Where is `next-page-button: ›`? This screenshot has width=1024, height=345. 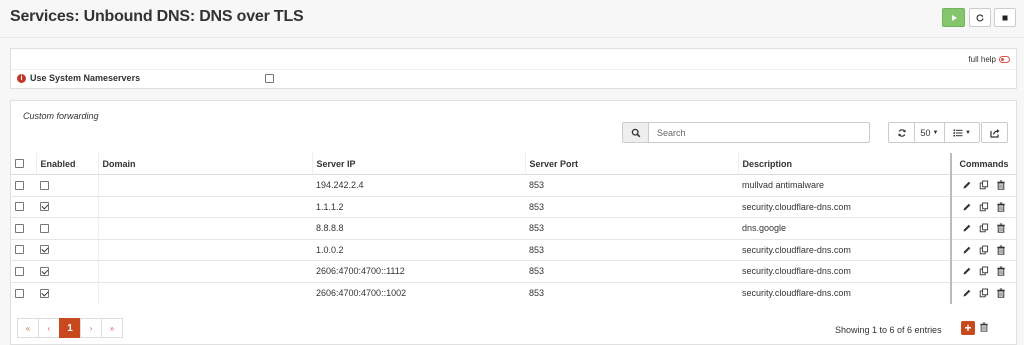 next-page-button: › is located at coordinates (91, 328).